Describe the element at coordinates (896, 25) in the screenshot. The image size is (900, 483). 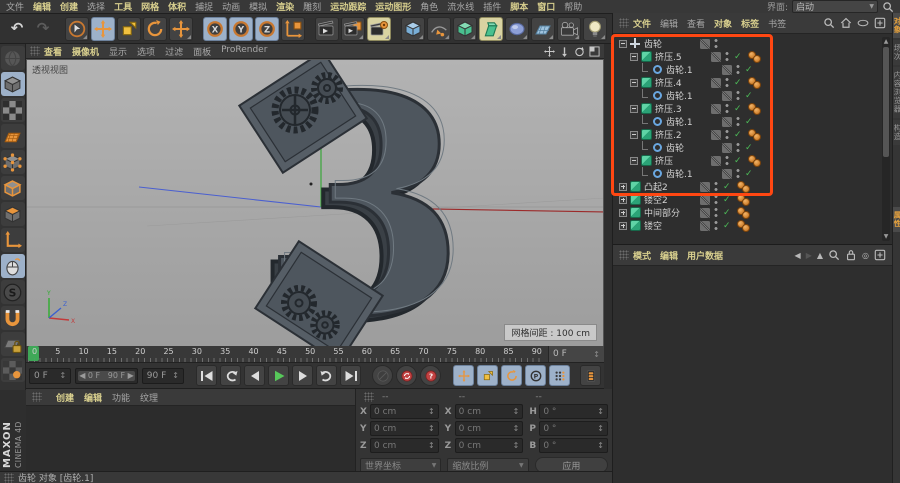
I see `panel-tab: 对象` at that location.